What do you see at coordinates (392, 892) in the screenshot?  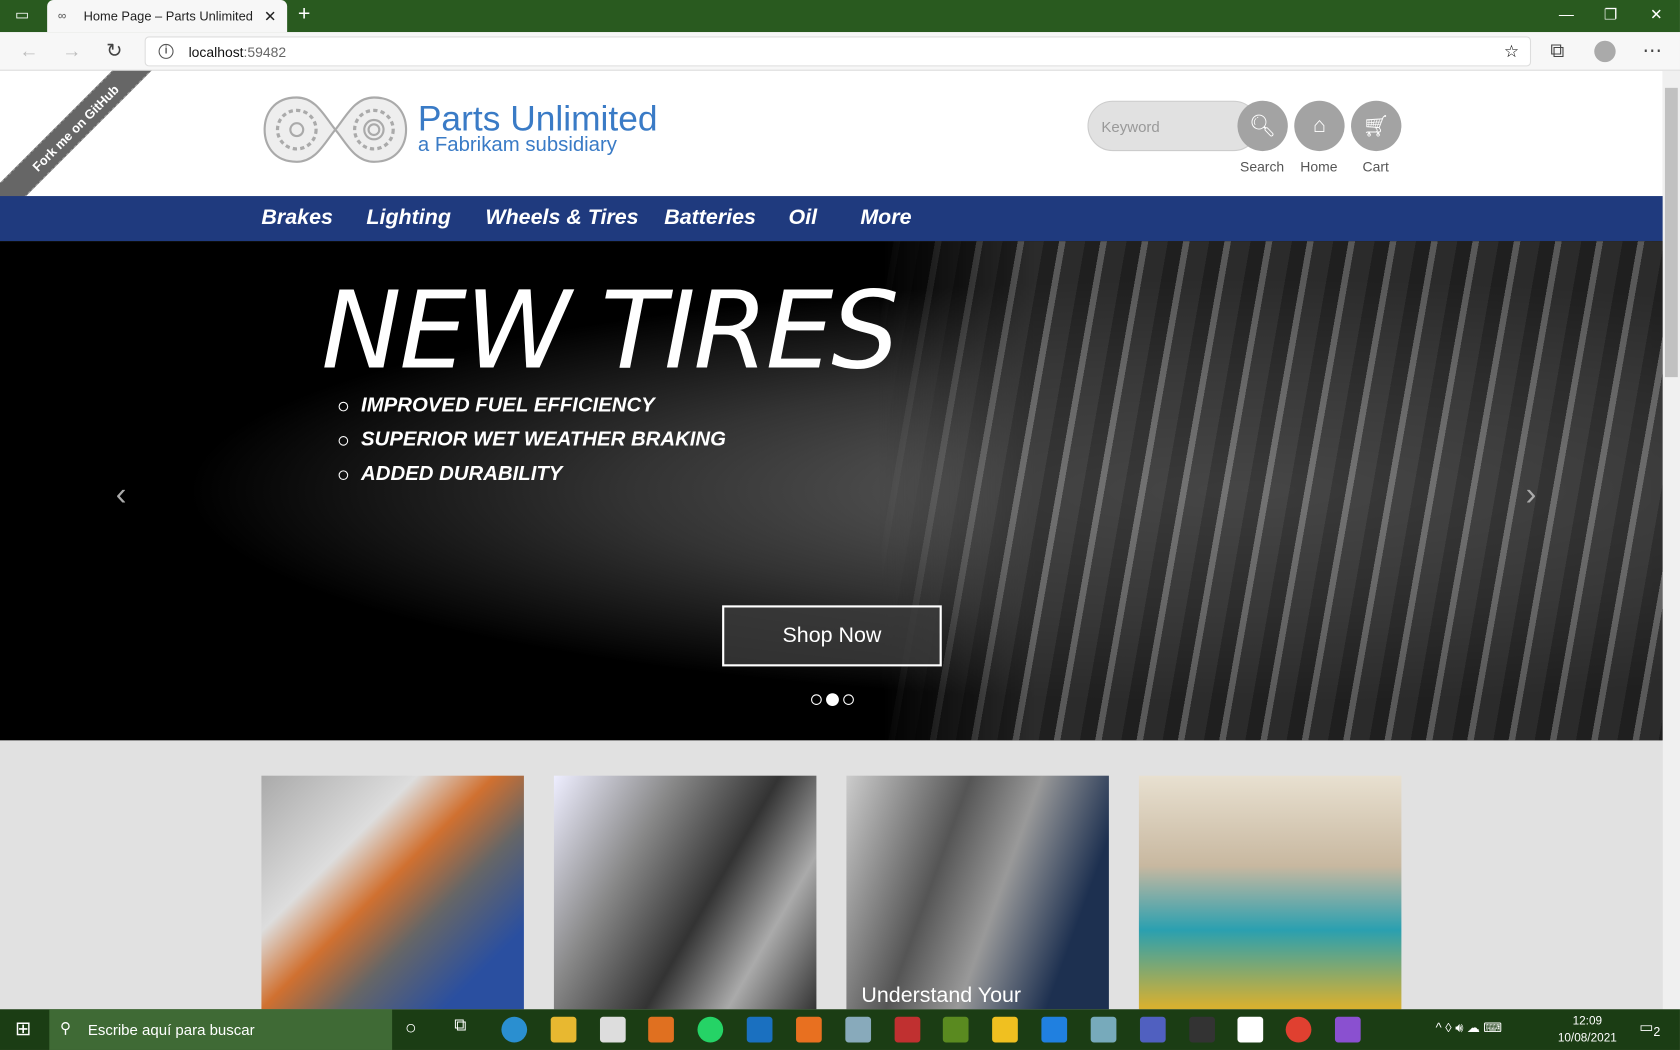 I see `promo-card-parts` at bounding box center [392, 892].